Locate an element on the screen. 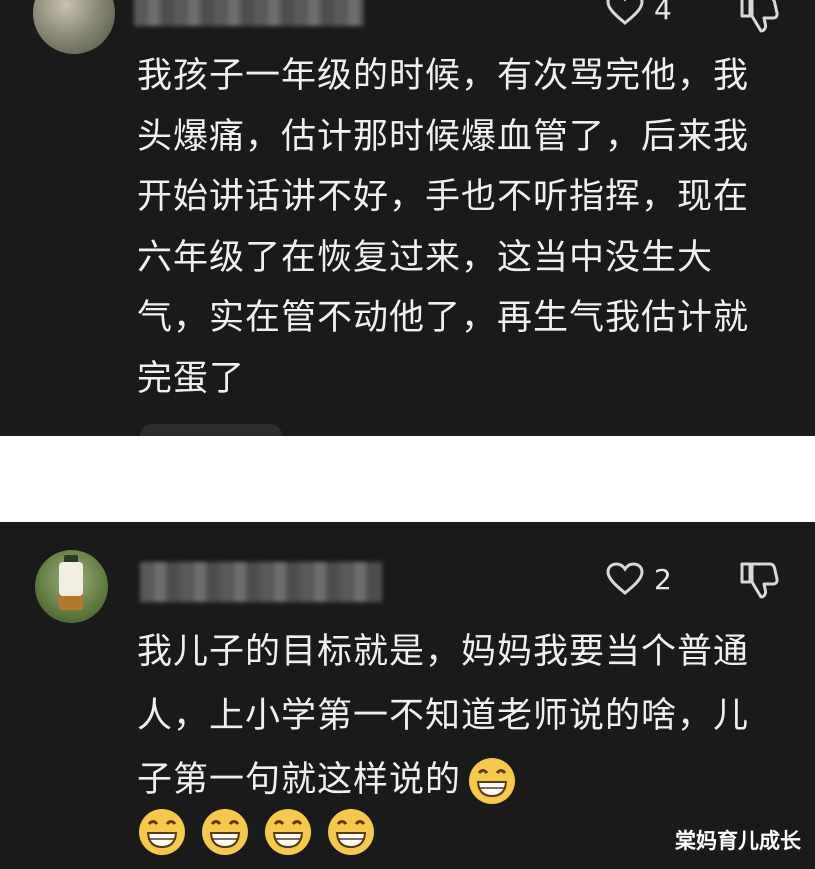 The height and width of the screenshot is (869, 815). like-count: 2 is located at coordinates (663, 579).